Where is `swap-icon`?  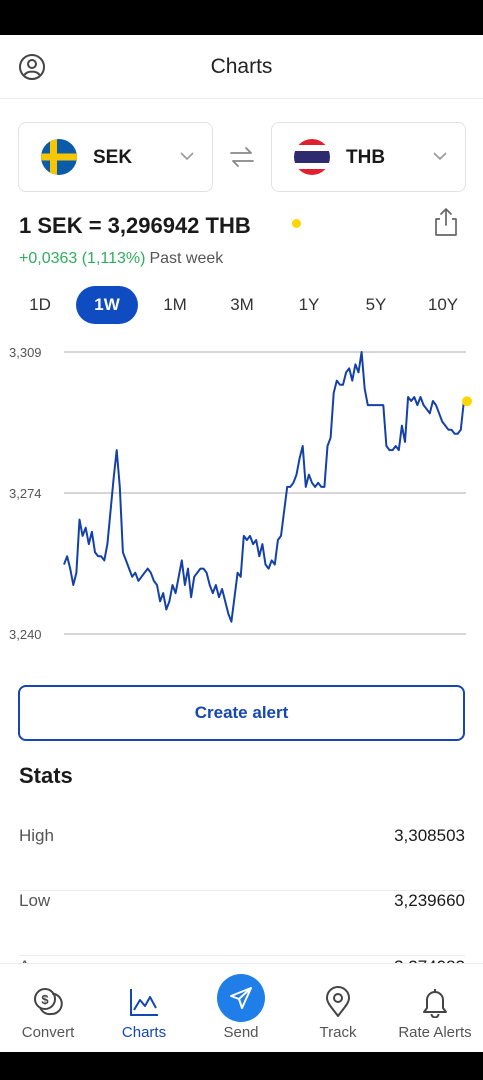 swap-icon is located at coordinates (242, 157).